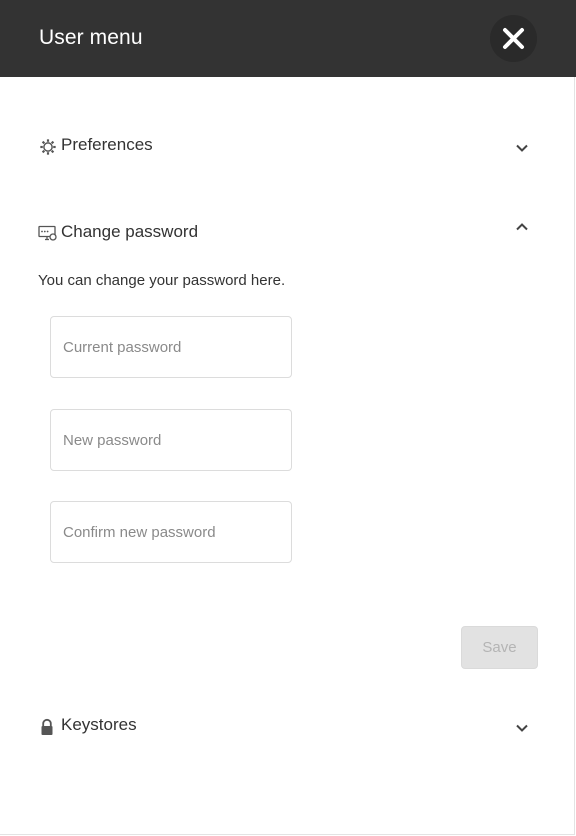  Describe the element at coordinates (47, 233) in the screenshot. I see `password-icon` at that location.